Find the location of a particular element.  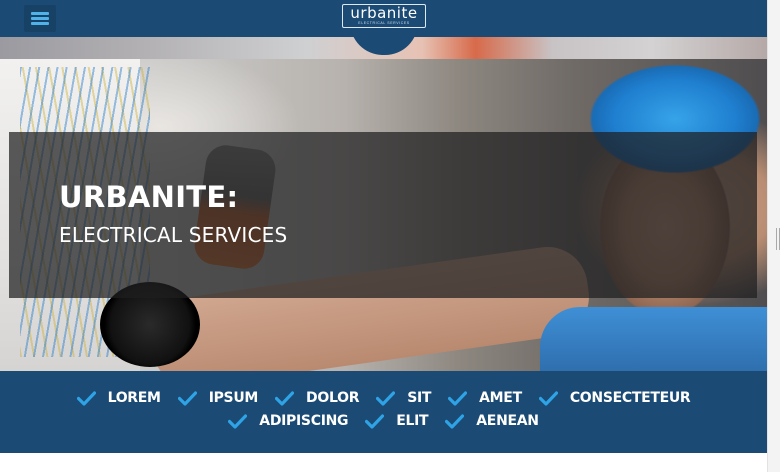

feature-item: CONSECTETEUR is located at coordinates (614, 398).